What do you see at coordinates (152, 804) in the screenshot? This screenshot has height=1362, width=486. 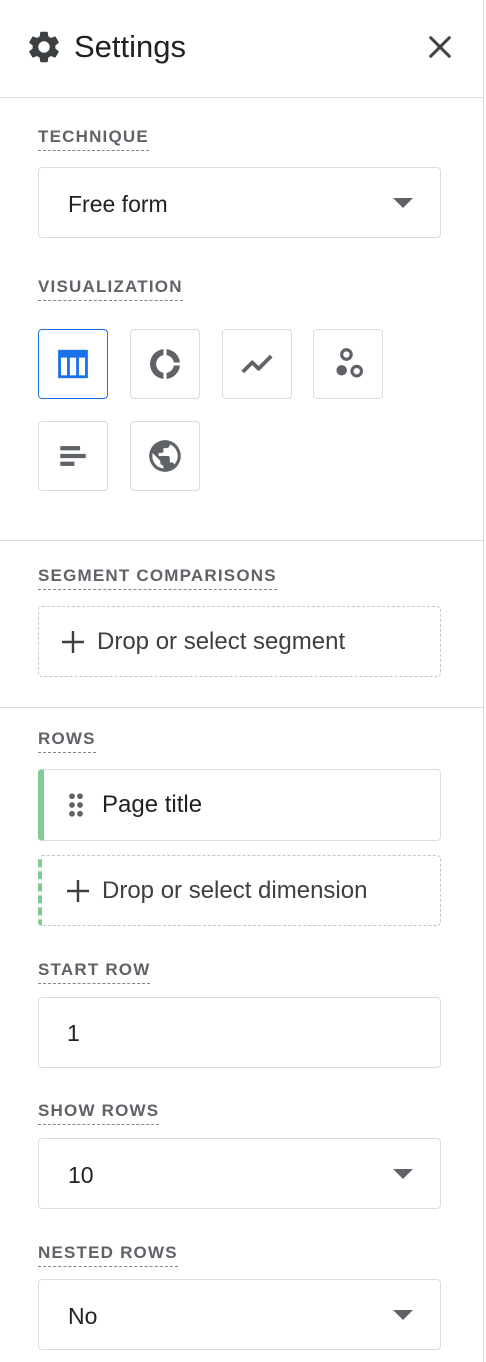 I see `row-dimension-label: Page title` at bounding box center [152, 804].